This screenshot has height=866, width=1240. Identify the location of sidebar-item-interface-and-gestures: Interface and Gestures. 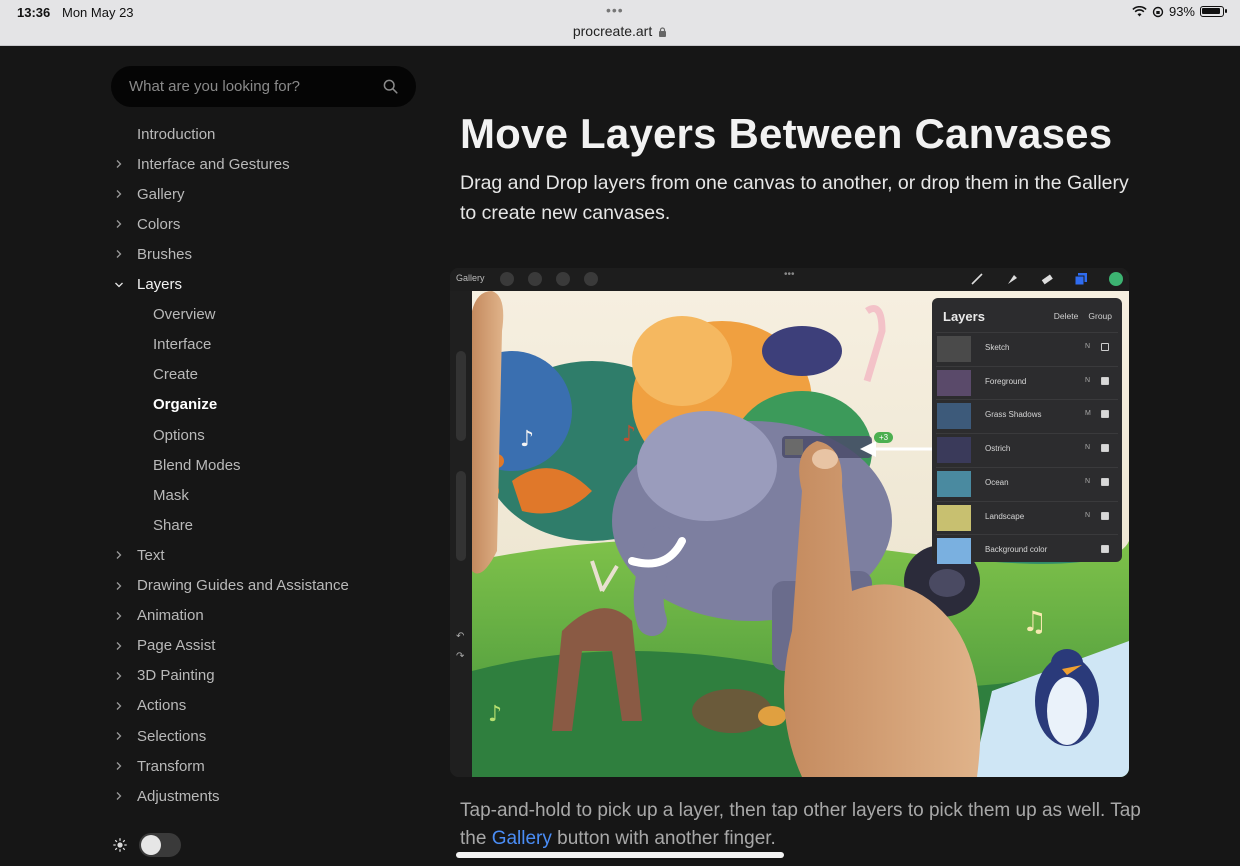
(271, 164).